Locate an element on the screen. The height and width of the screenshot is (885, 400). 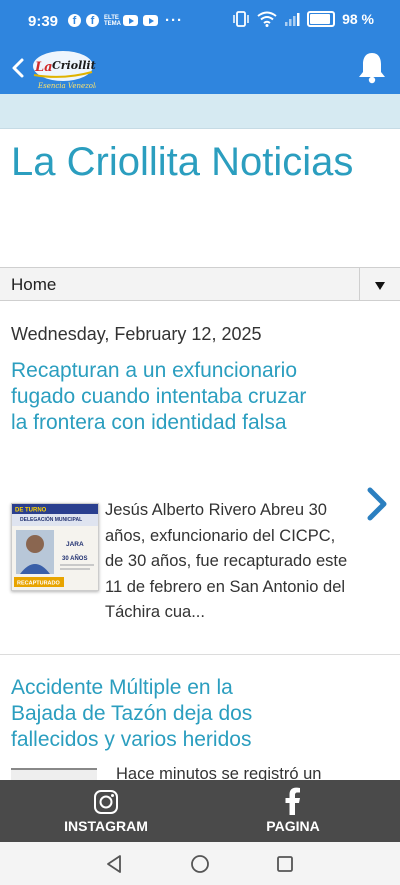
pagina-button: PAGINA is located at coordinates (293, 811).